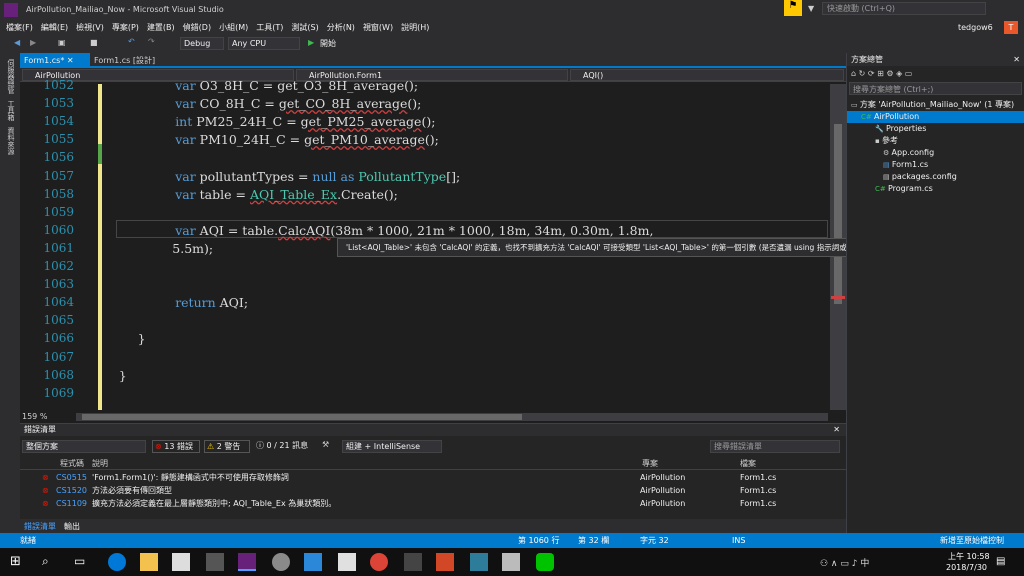  Describe the element at coordinates (79, 561) in the screenshot. I see `task-view-icon: ▭` at that location.